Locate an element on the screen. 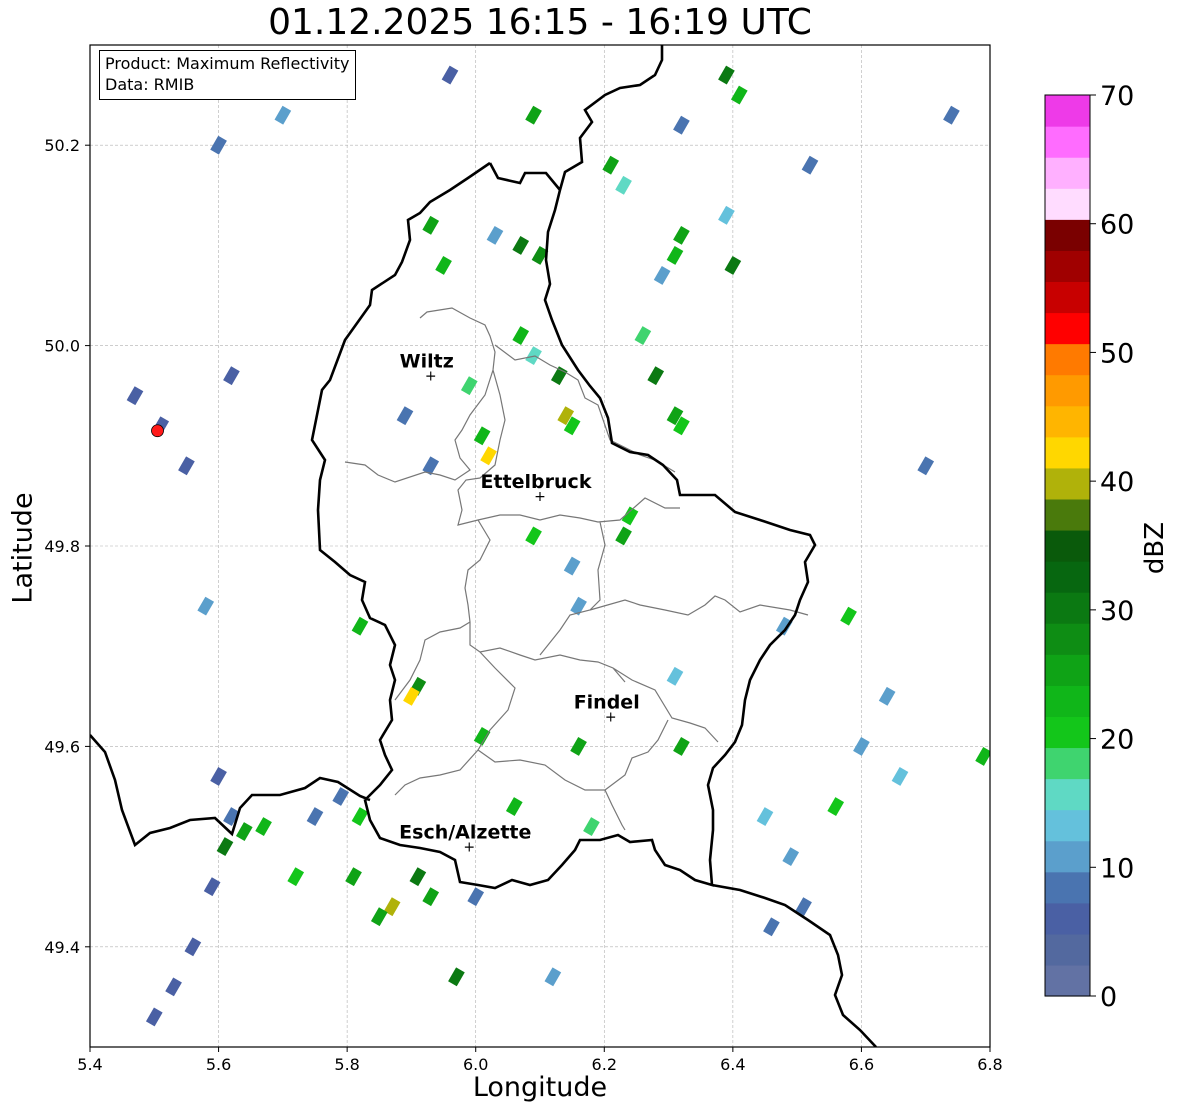 Image resolution: width=1179 pixels, height=1117 pixels. y-tick-label: 49.6 is located at coordinates (62, 746).